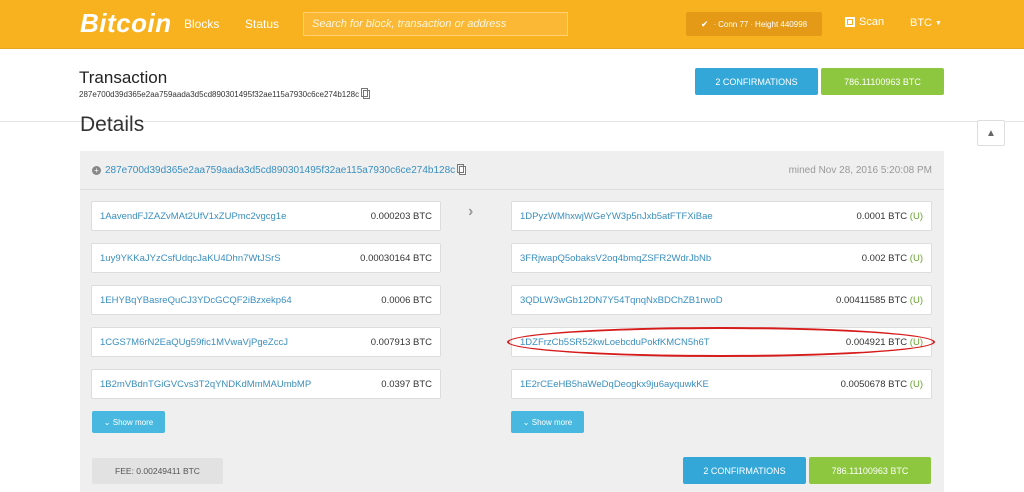 This screenshot has width=1024, height=492. Describe the element at coordinates (744, 24) in the screenshot. I see `conn-value: 77` at that location.